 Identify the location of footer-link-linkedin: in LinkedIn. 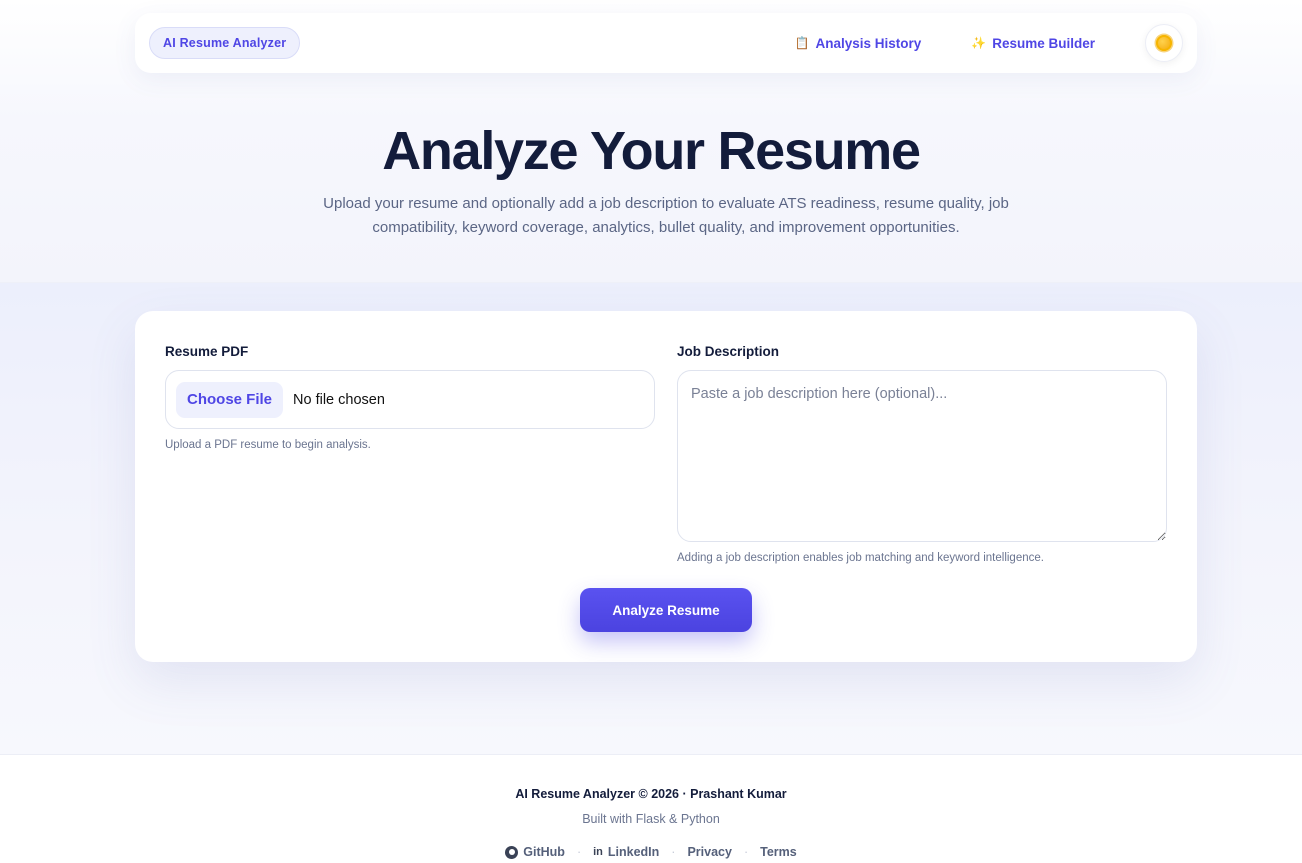
(626, 852).